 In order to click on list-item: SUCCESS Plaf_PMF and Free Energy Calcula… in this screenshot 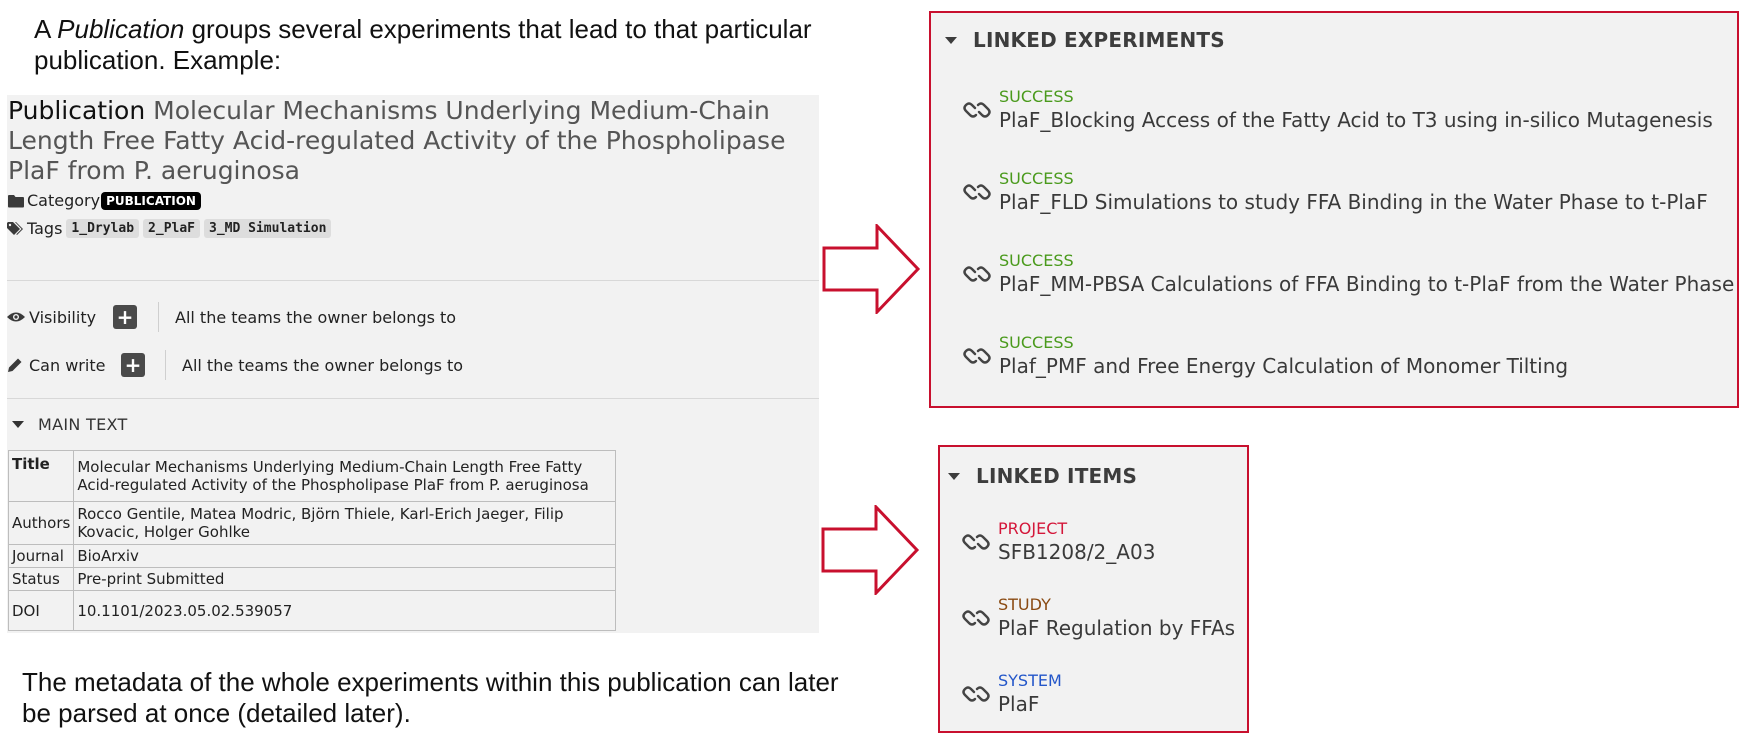, I will do `click(1264, 356)`.